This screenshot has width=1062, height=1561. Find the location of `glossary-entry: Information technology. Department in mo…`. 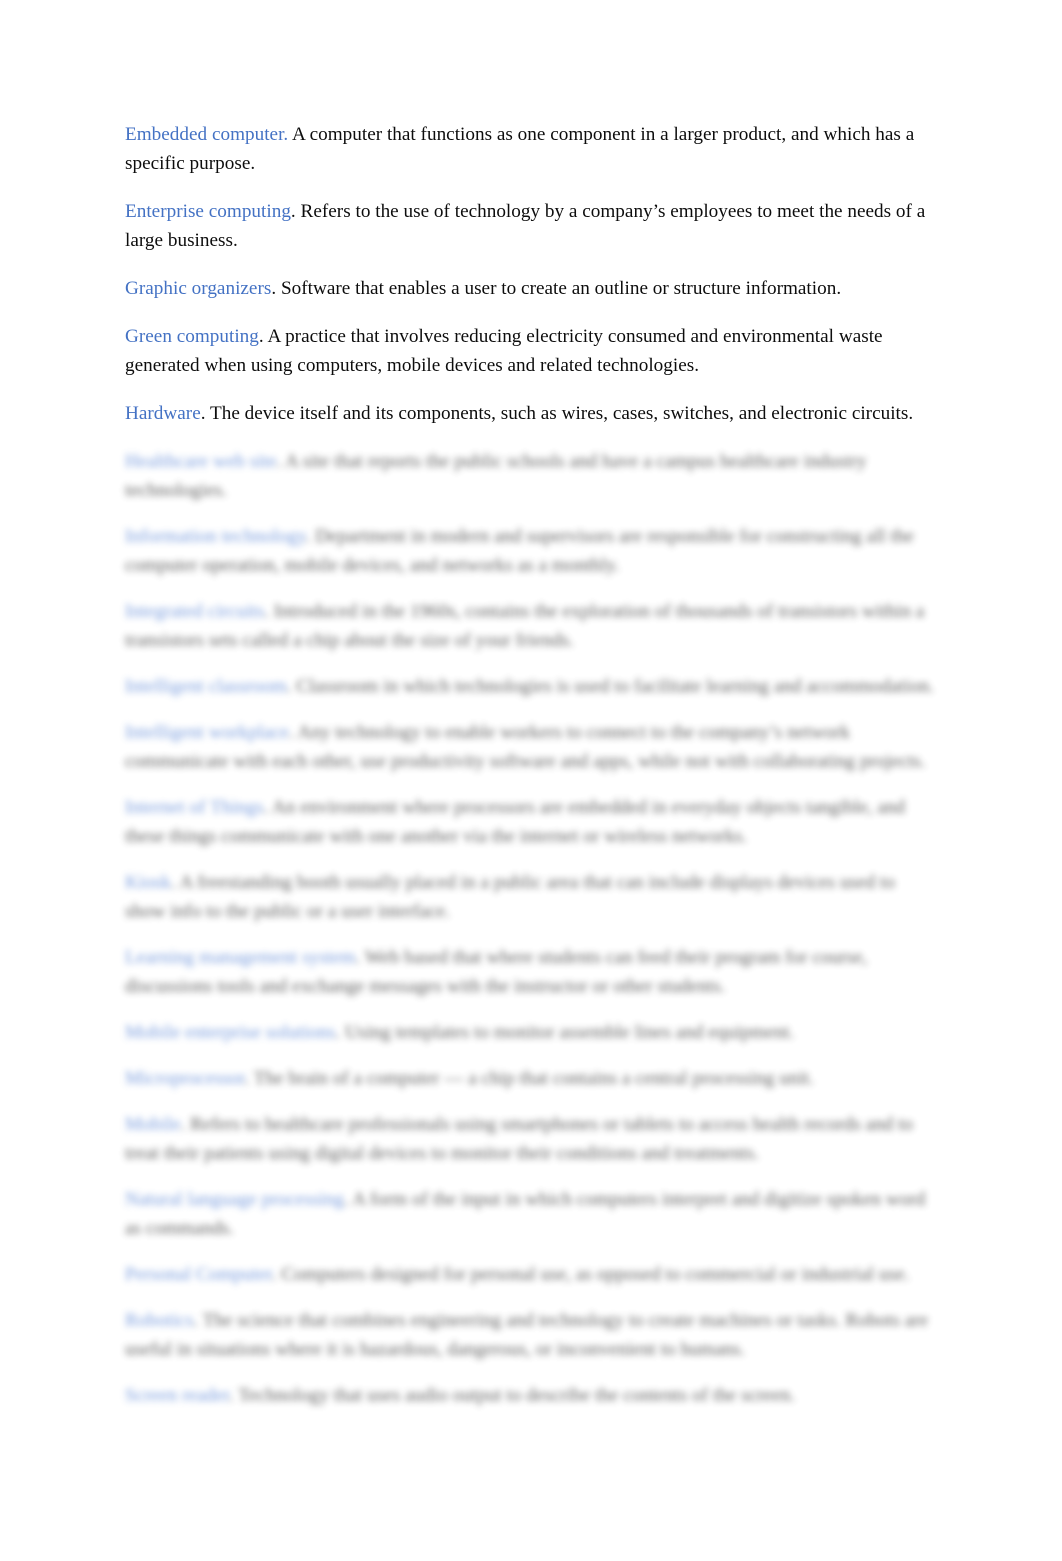

glossary-entry: Information technology. Department in mo… is located at coordinates (530, 551).